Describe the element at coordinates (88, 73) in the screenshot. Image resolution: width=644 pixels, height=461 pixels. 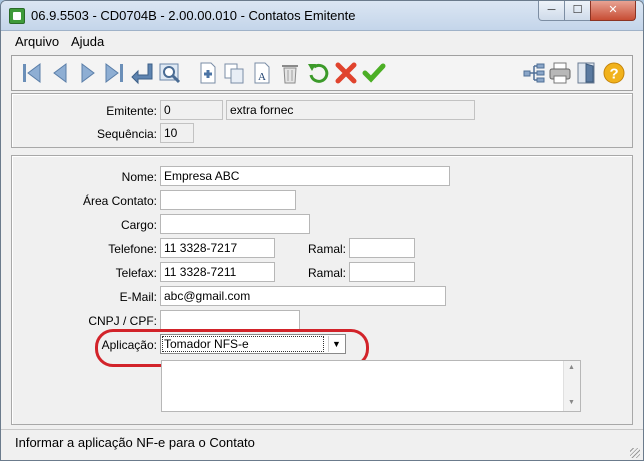
I see `next-icon` at that location.